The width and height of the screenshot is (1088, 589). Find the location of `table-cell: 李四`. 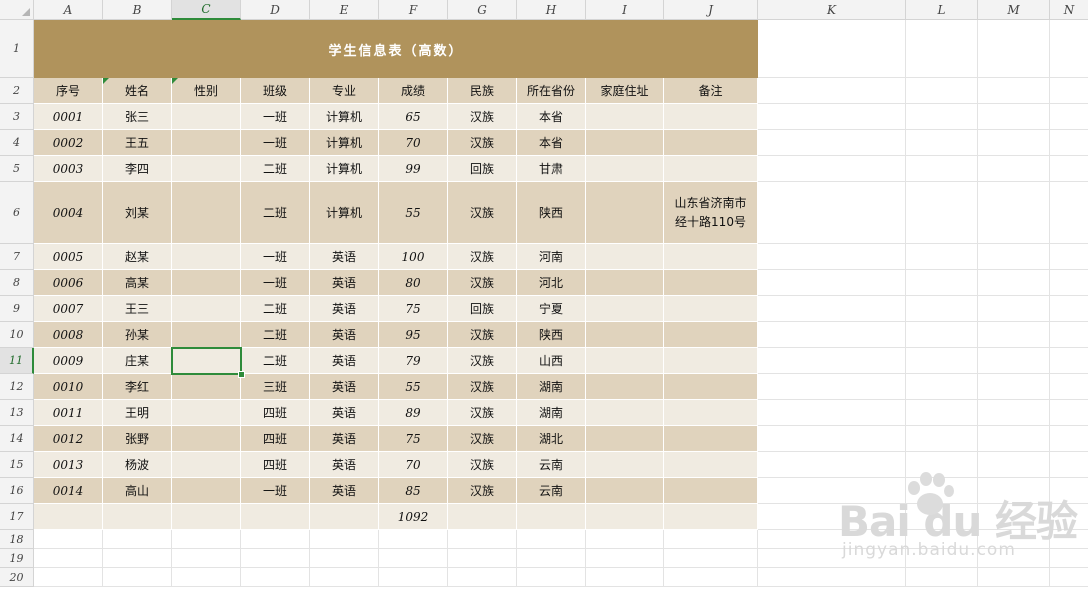

table-cell: 李四 is located at coordinates (137, 169).